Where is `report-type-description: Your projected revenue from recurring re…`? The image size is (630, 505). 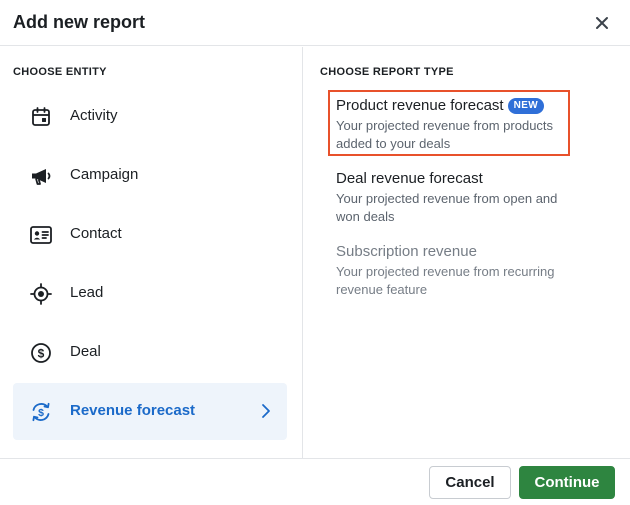 report-type-description: Your projected revenue from recurring re… is located at coordinates (445, 280).